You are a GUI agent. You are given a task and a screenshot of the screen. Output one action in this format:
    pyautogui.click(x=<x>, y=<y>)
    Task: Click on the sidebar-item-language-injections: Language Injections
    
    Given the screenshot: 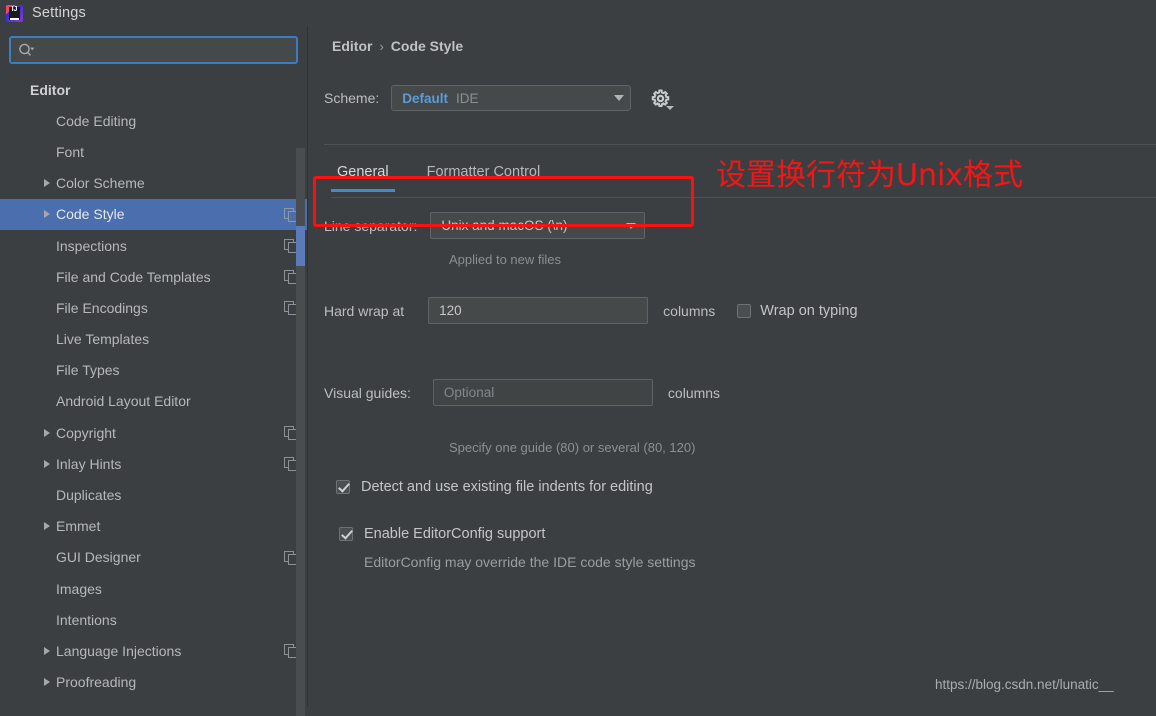 What is the action you would take?
    pyautogui.click(x=153, y=650)
    